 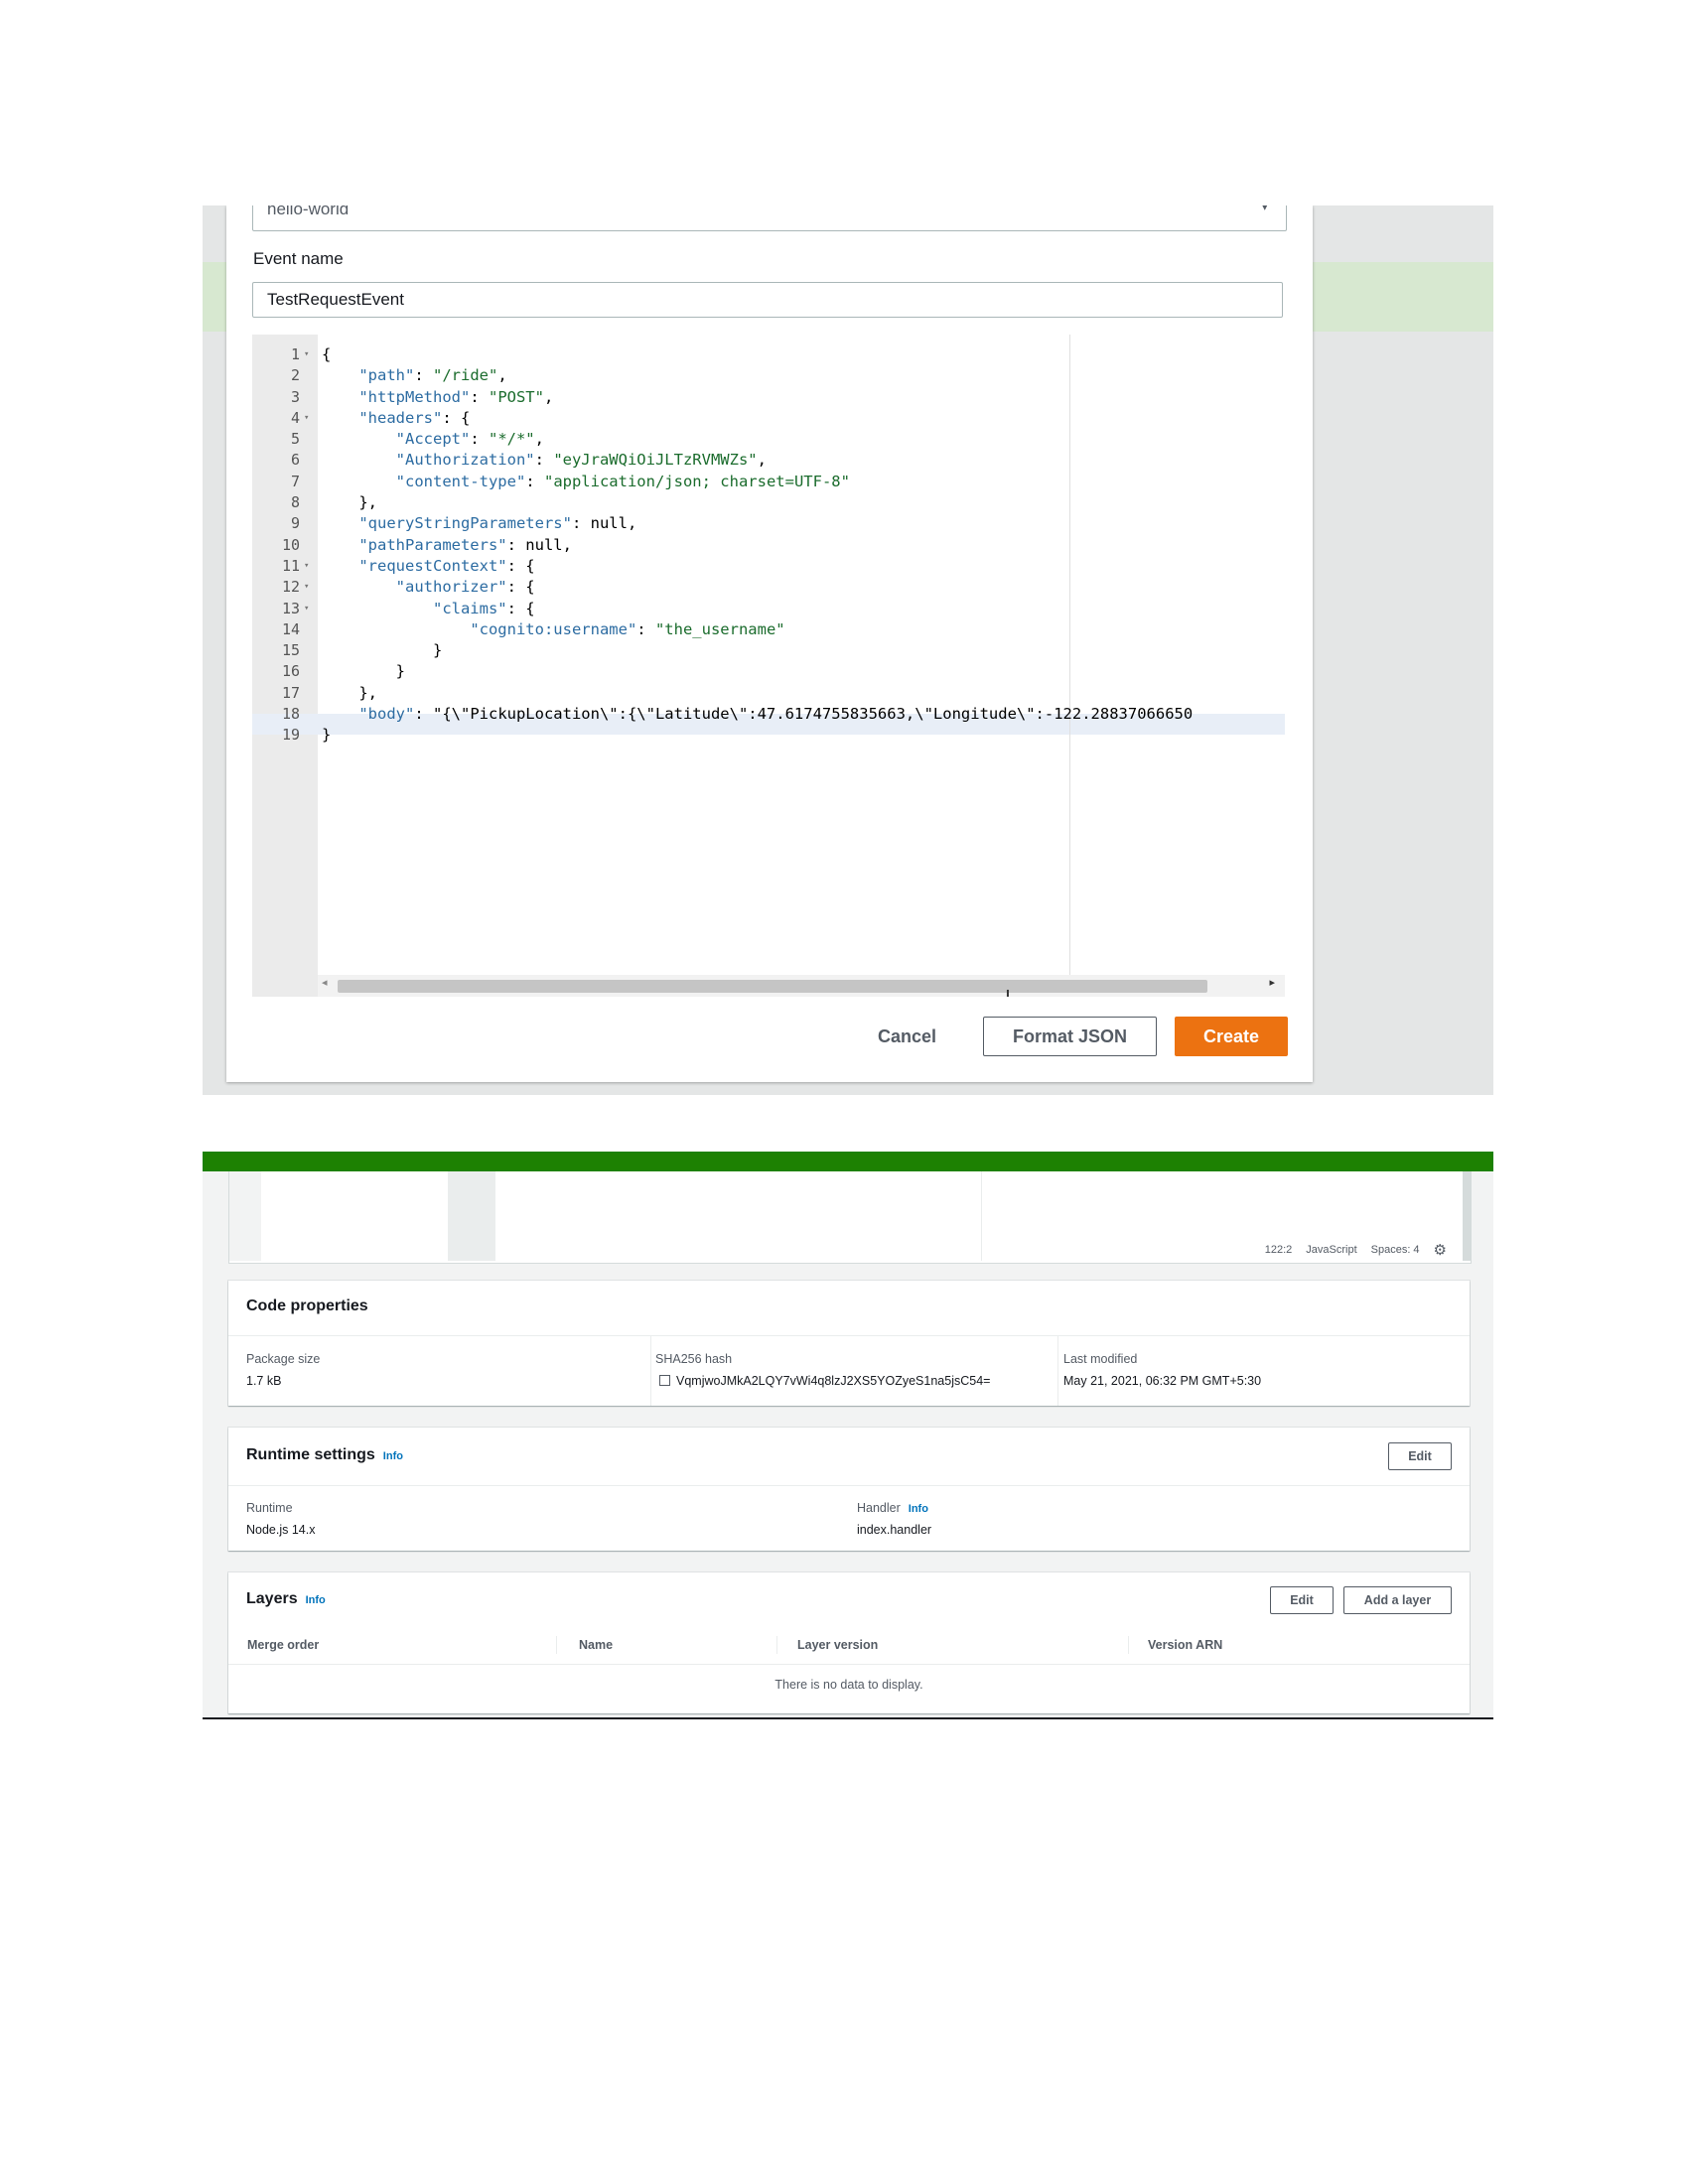 I want to click on column-name: Name, so click(x=596, y=1645).